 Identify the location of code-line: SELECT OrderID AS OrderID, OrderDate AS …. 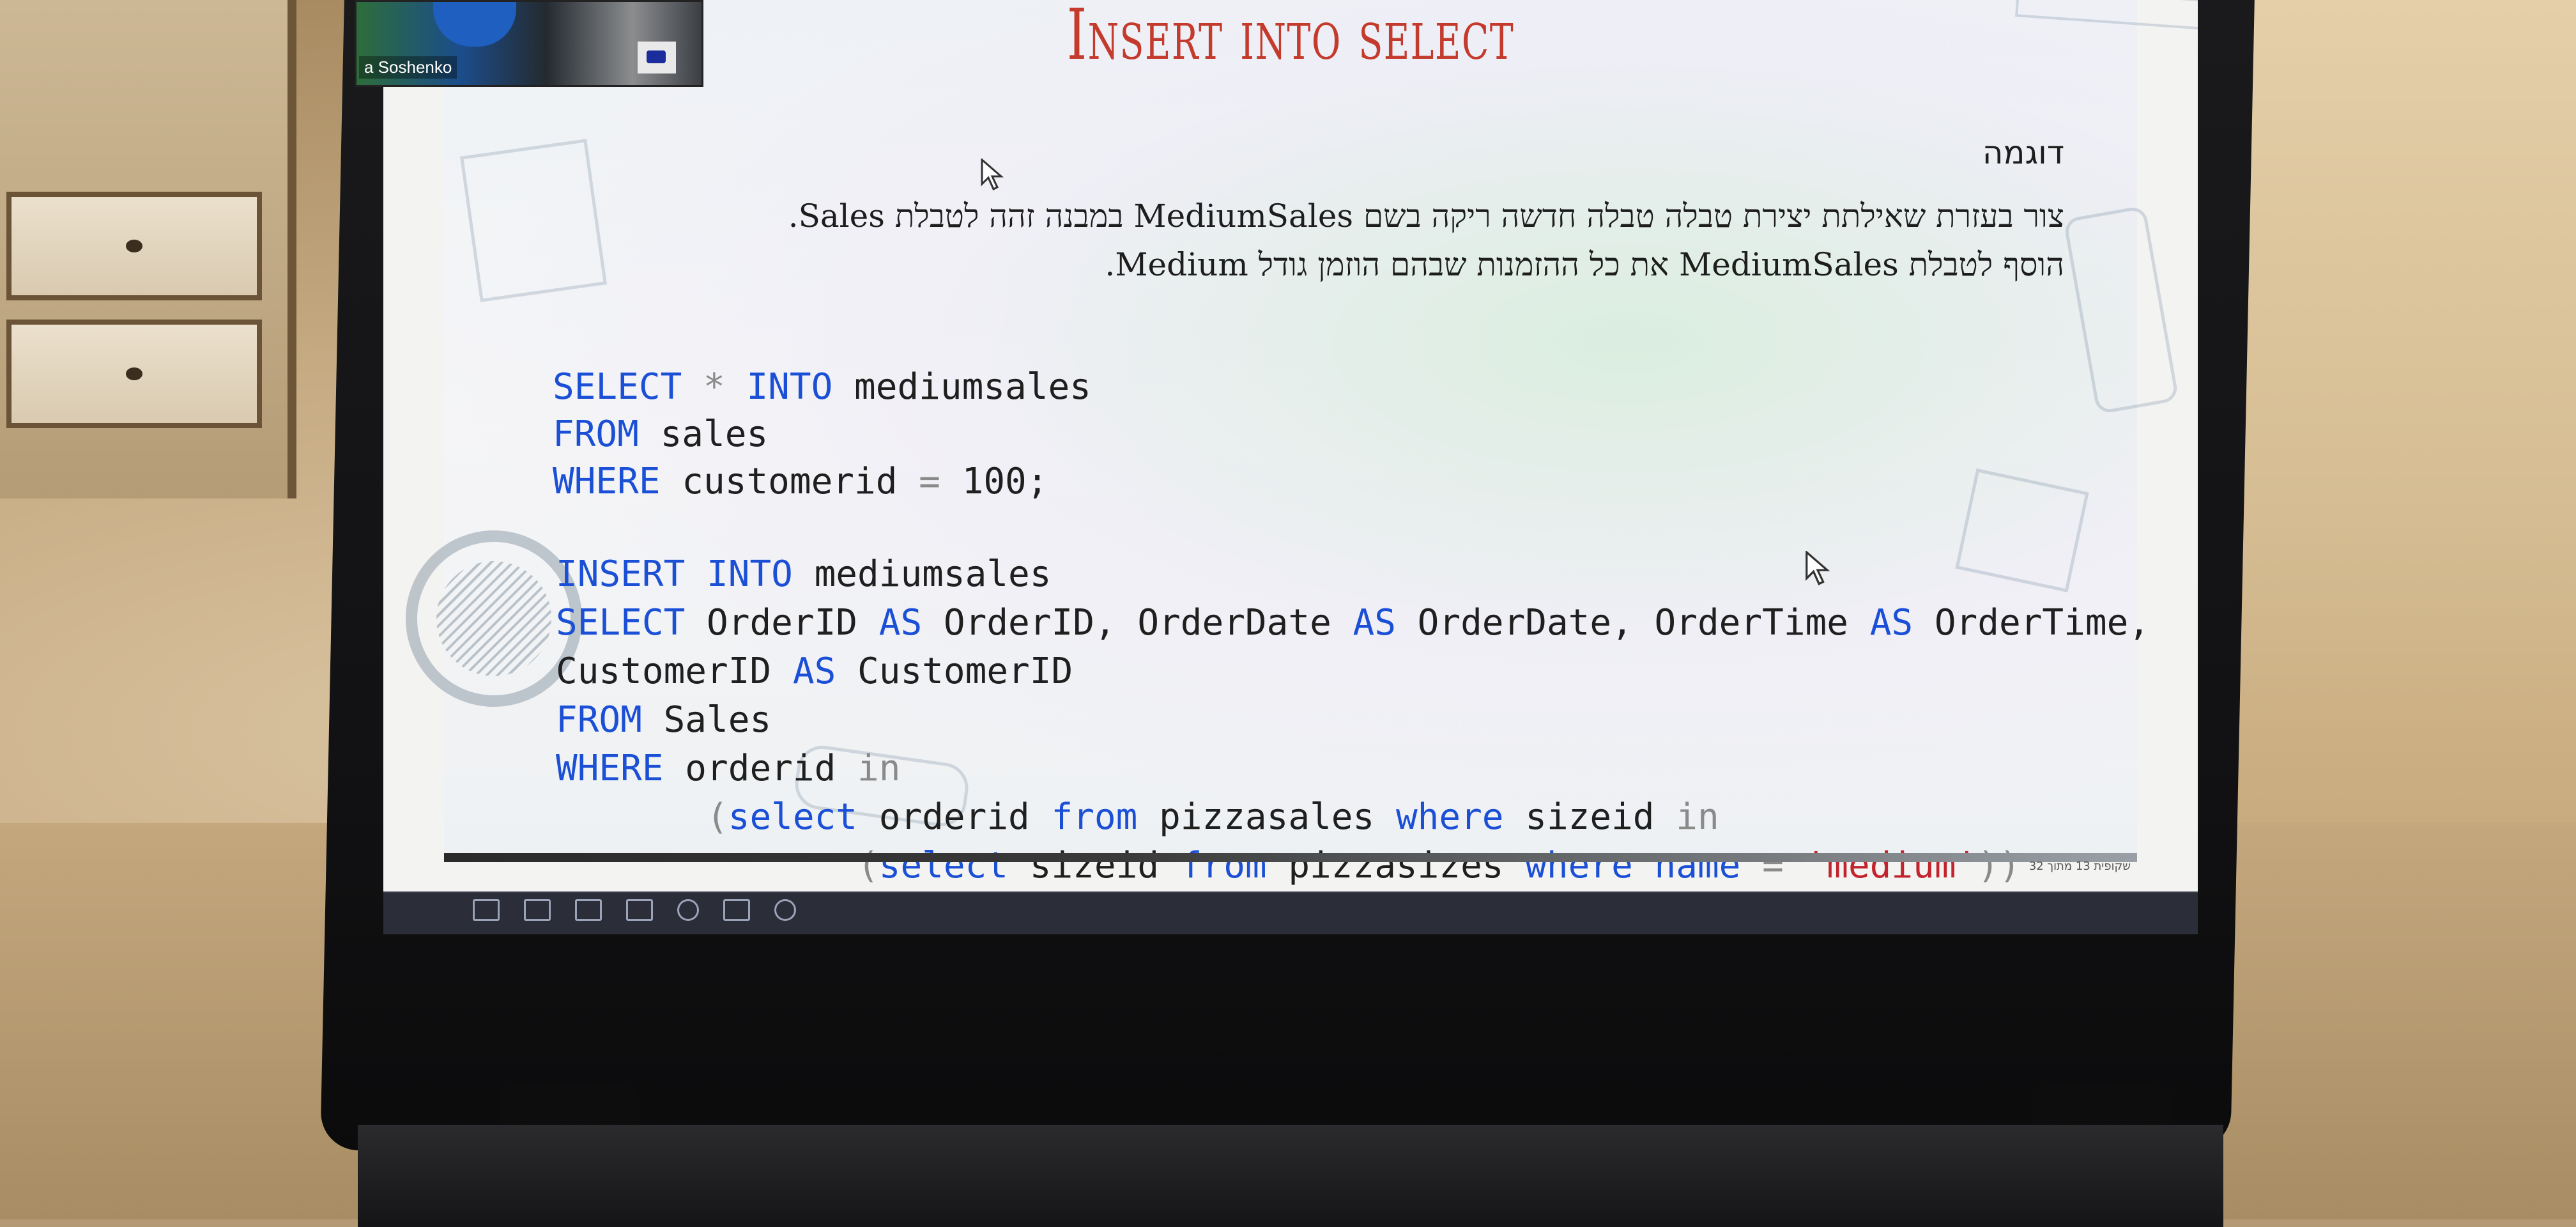
(1353, 623).